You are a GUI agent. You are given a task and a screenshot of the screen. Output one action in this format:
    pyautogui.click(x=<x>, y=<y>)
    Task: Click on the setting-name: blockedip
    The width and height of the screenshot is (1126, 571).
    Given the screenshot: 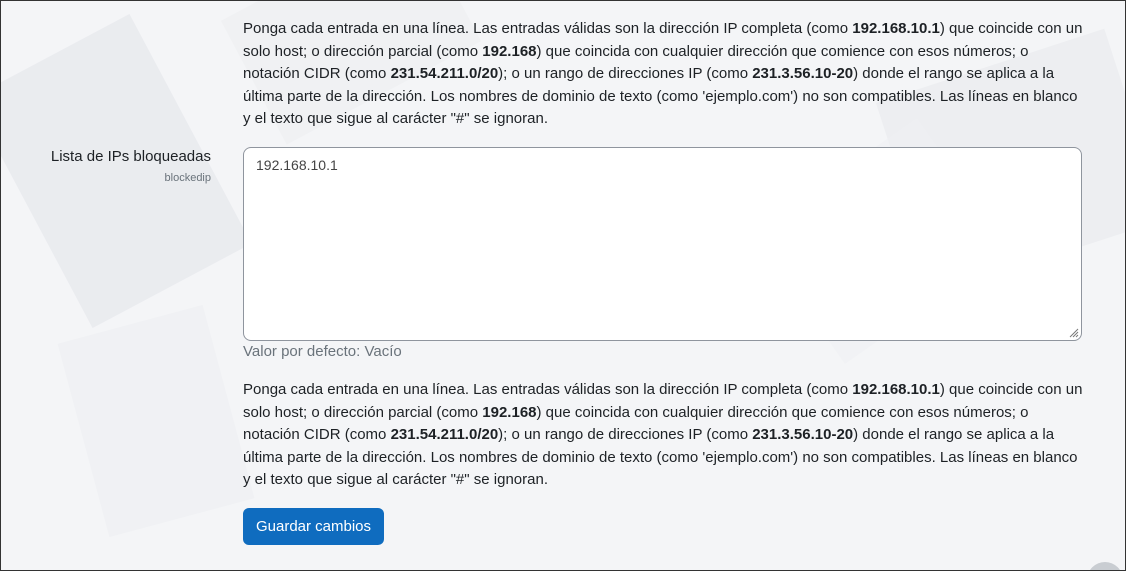 What is the action you would take?
    pyautogui.click(x=187, y=178)
    